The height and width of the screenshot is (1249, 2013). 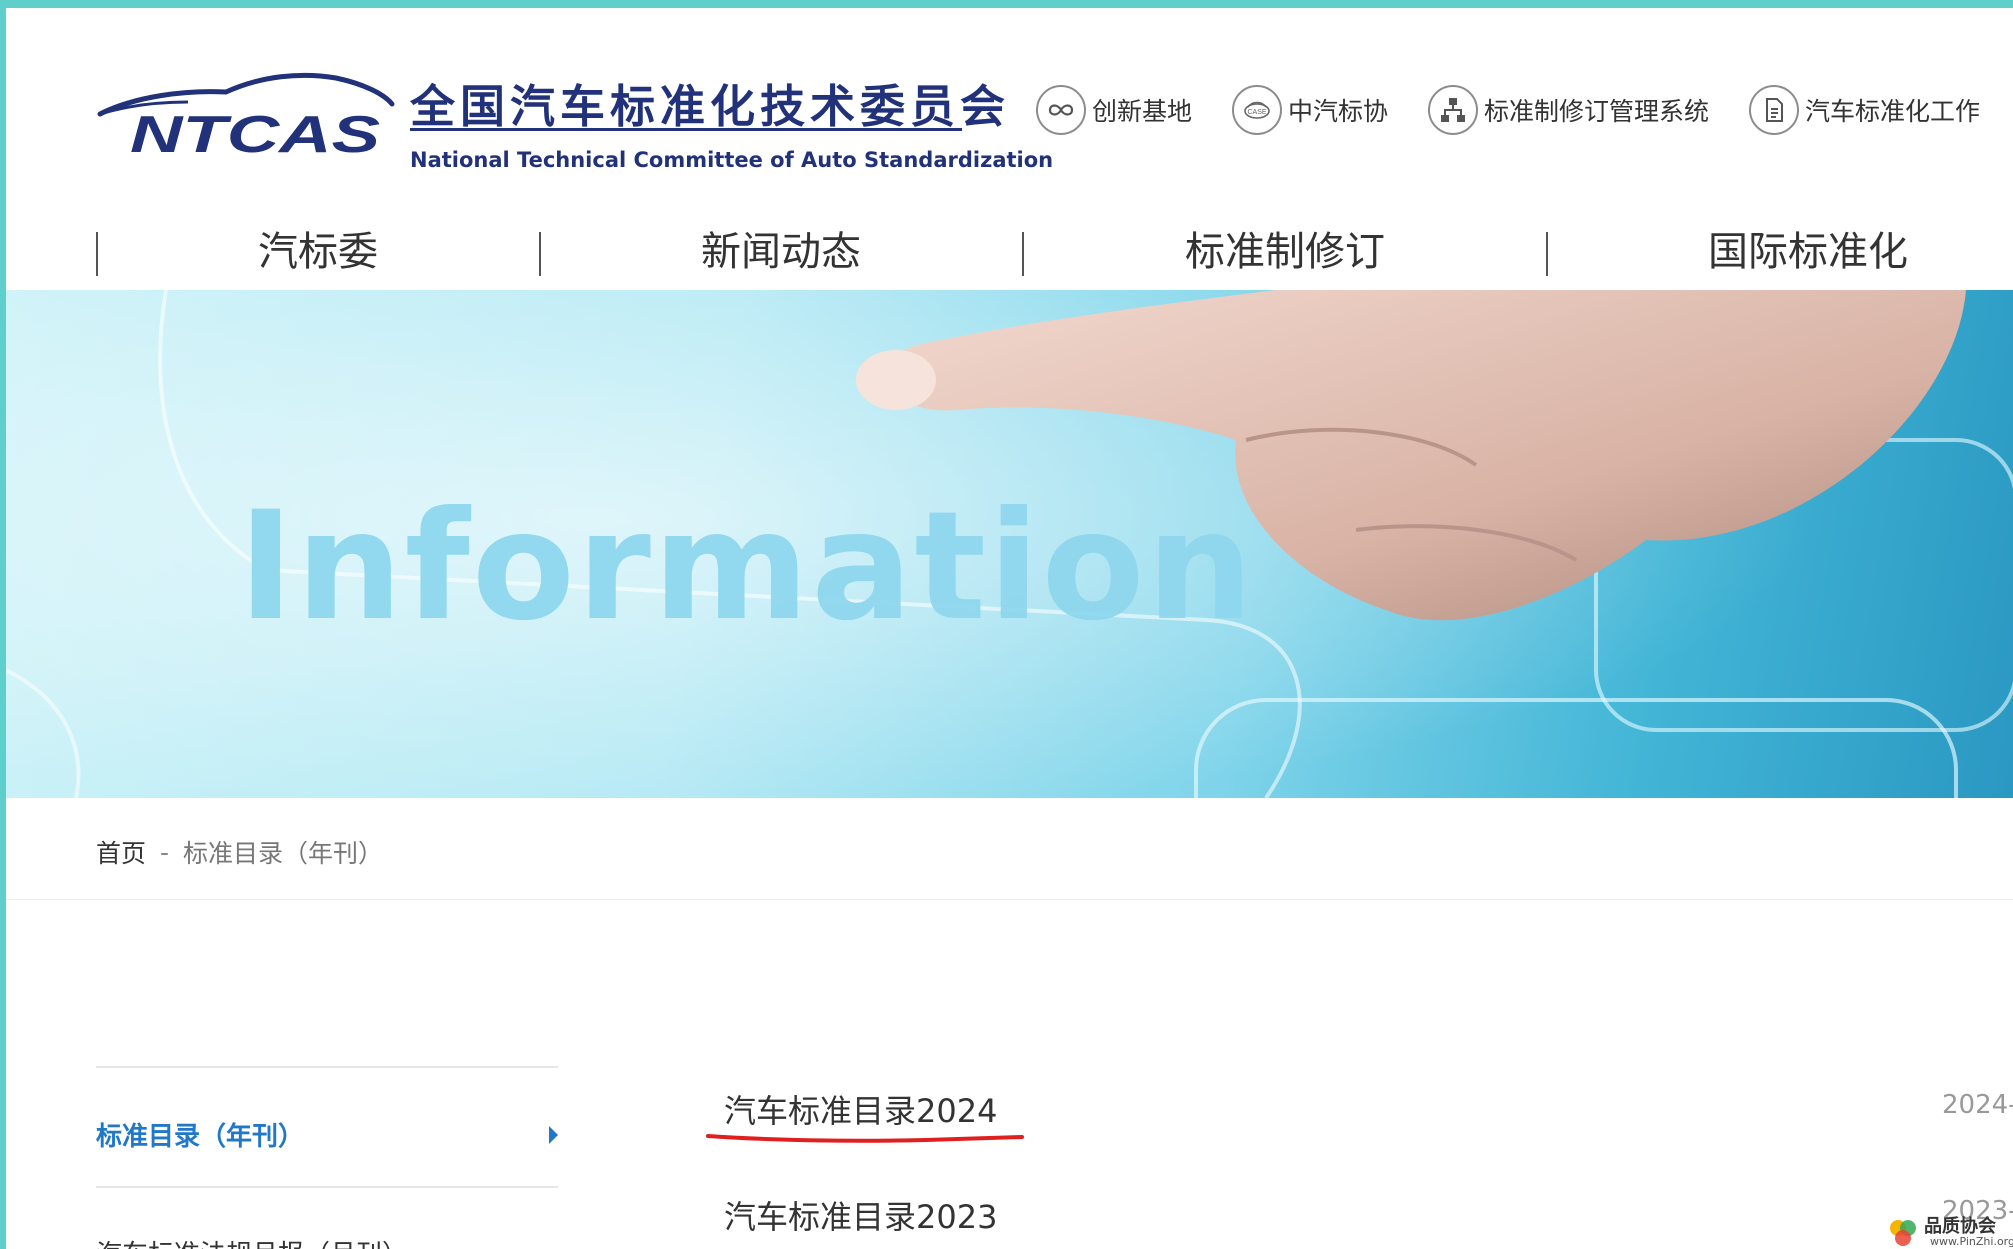 I want to click on breadcrumb-current: 标准目录（年刊）, so click(x=283, y=853).